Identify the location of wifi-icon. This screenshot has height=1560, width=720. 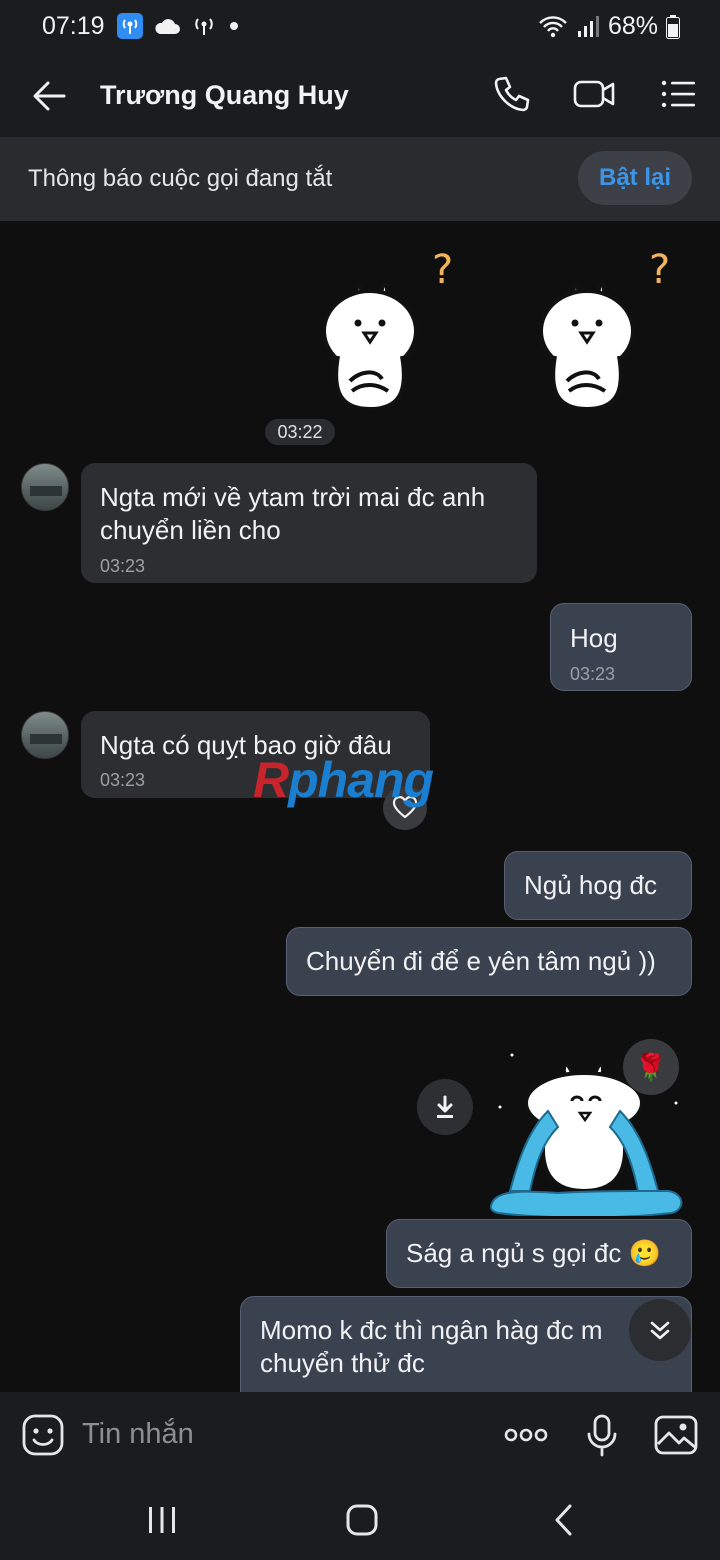
(553, 26).